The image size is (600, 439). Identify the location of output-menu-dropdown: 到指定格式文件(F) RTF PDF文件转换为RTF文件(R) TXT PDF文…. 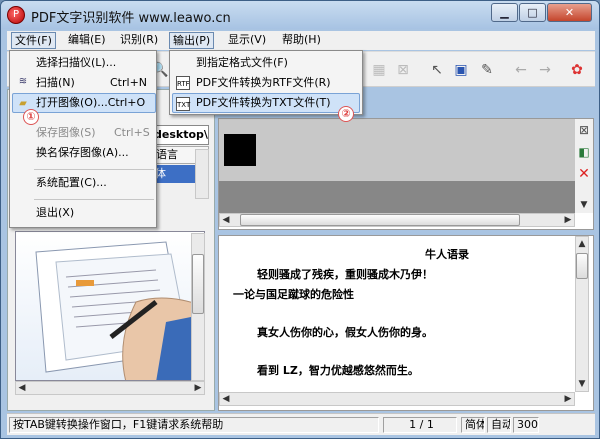
(266, 82).